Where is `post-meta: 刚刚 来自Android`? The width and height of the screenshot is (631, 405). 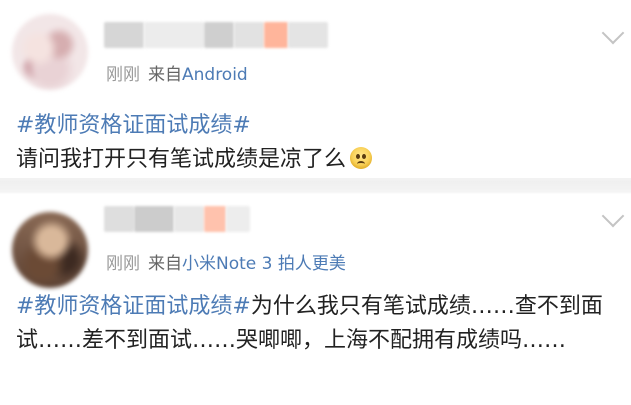 post-meta: 刚刚 来自Android is located at coordinates (177, 75).